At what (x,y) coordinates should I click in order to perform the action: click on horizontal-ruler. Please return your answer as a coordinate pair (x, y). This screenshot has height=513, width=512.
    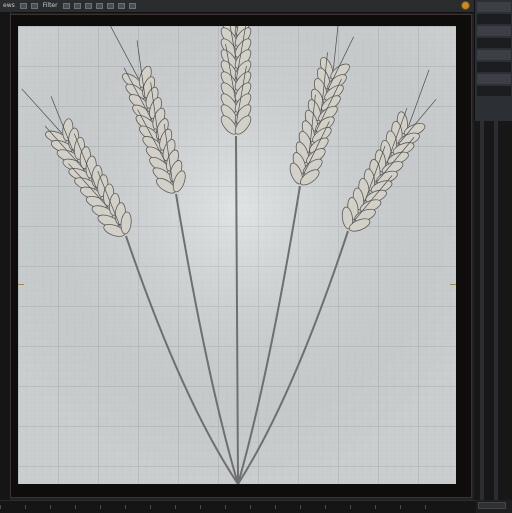
    Looking at the image, I should click on (238, 506).